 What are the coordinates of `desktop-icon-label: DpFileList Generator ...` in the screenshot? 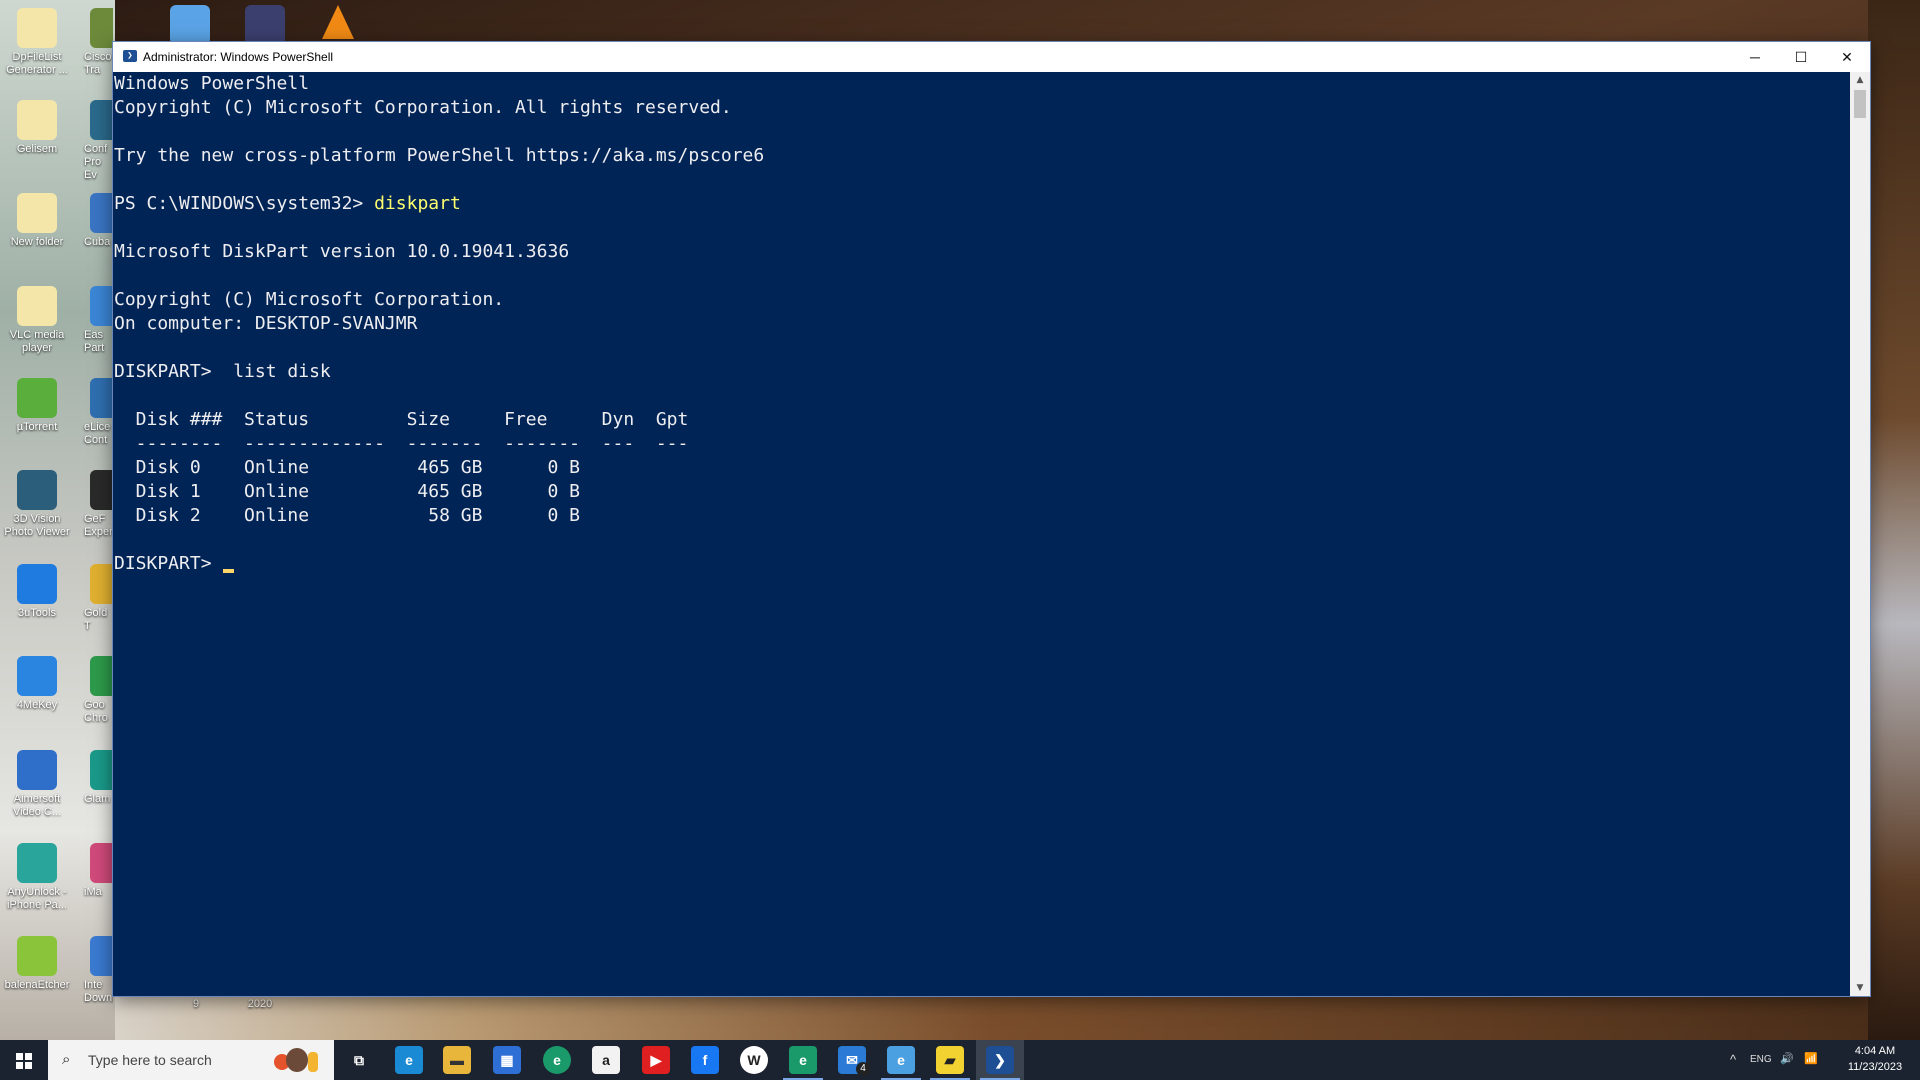 It's located at (37, 63).